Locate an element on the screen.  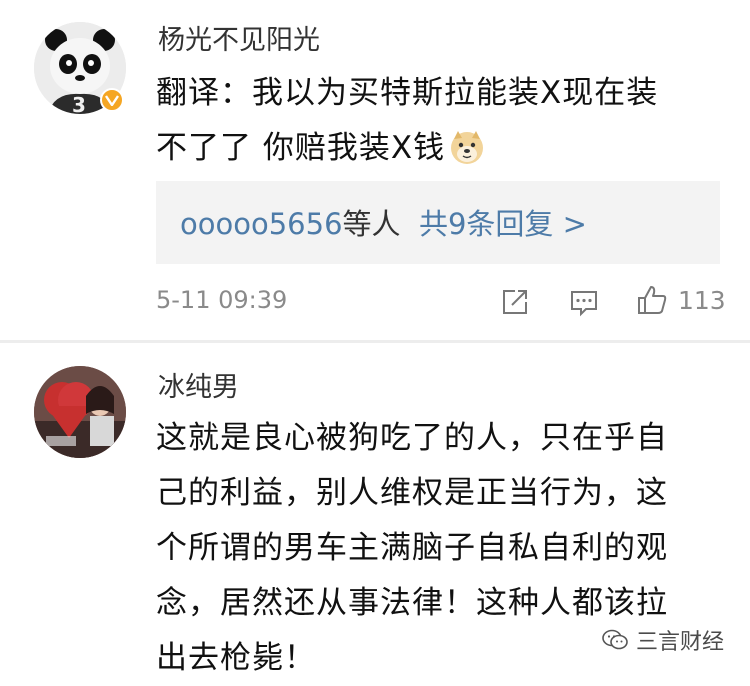
reply-count-link: 共9条回复 > is located at coordinates (503, 224).